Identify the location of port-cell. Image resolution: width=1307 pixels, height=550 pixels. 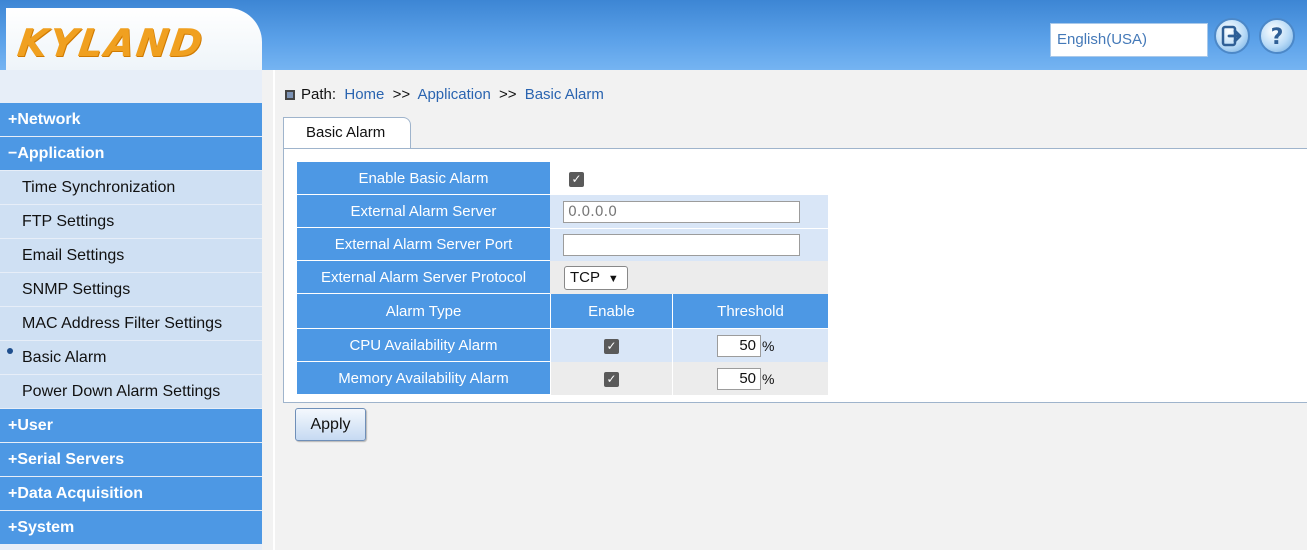
(689, 244).